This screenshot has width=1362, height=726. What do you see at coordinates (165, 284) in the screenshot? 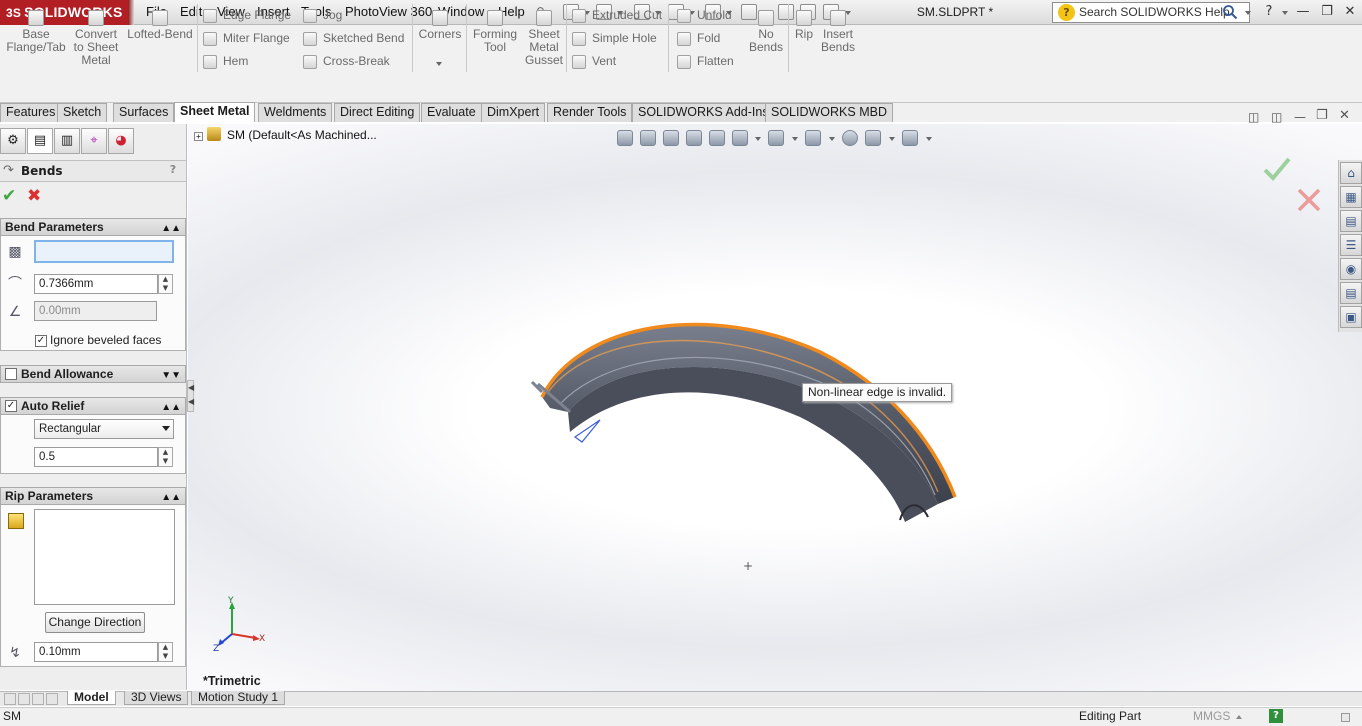
I see `bend-radius-spinner: ▲ ▼` at bounding box center [165, 284].